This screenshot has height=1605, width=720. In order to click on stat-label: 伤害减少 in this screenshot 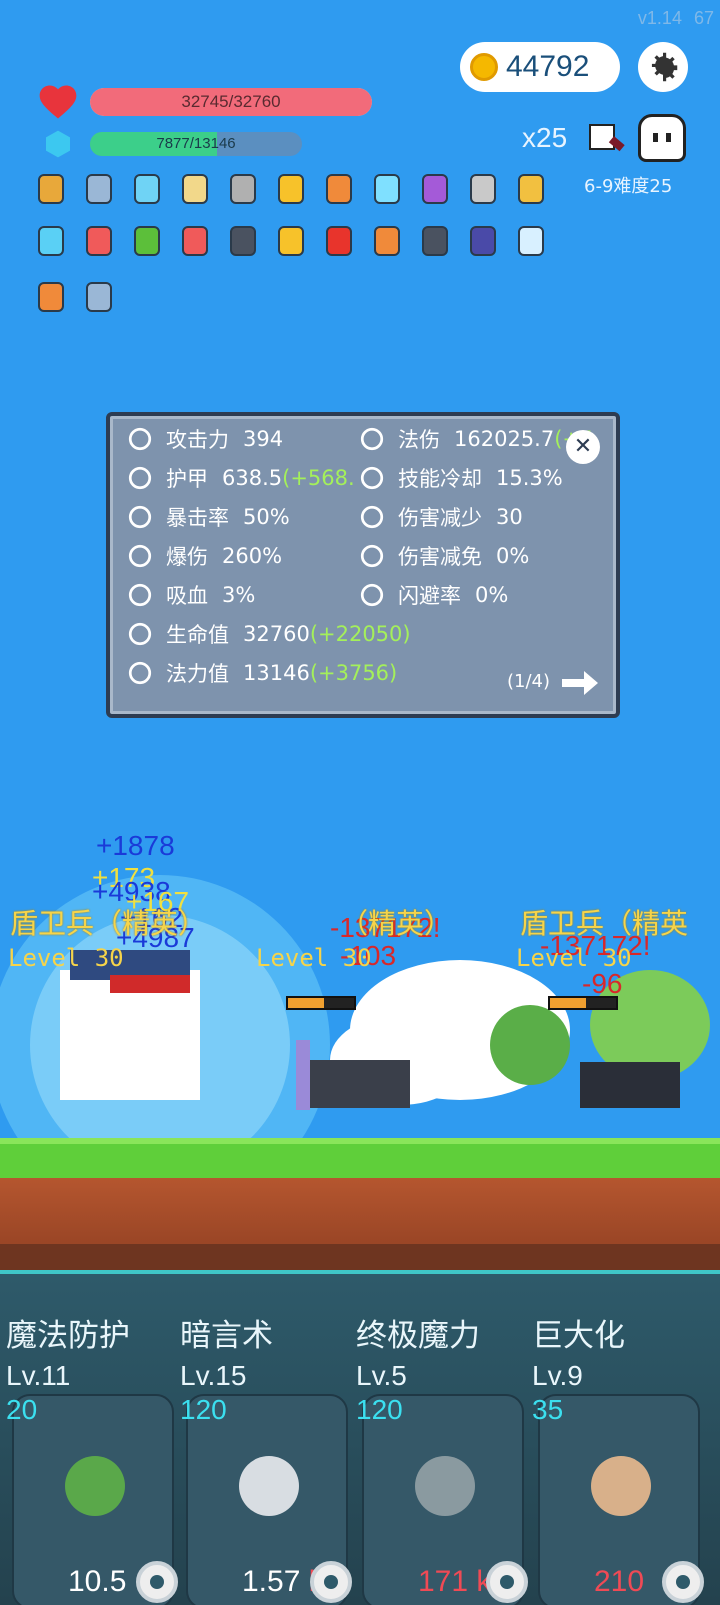, I will do `click(440, 518)`.